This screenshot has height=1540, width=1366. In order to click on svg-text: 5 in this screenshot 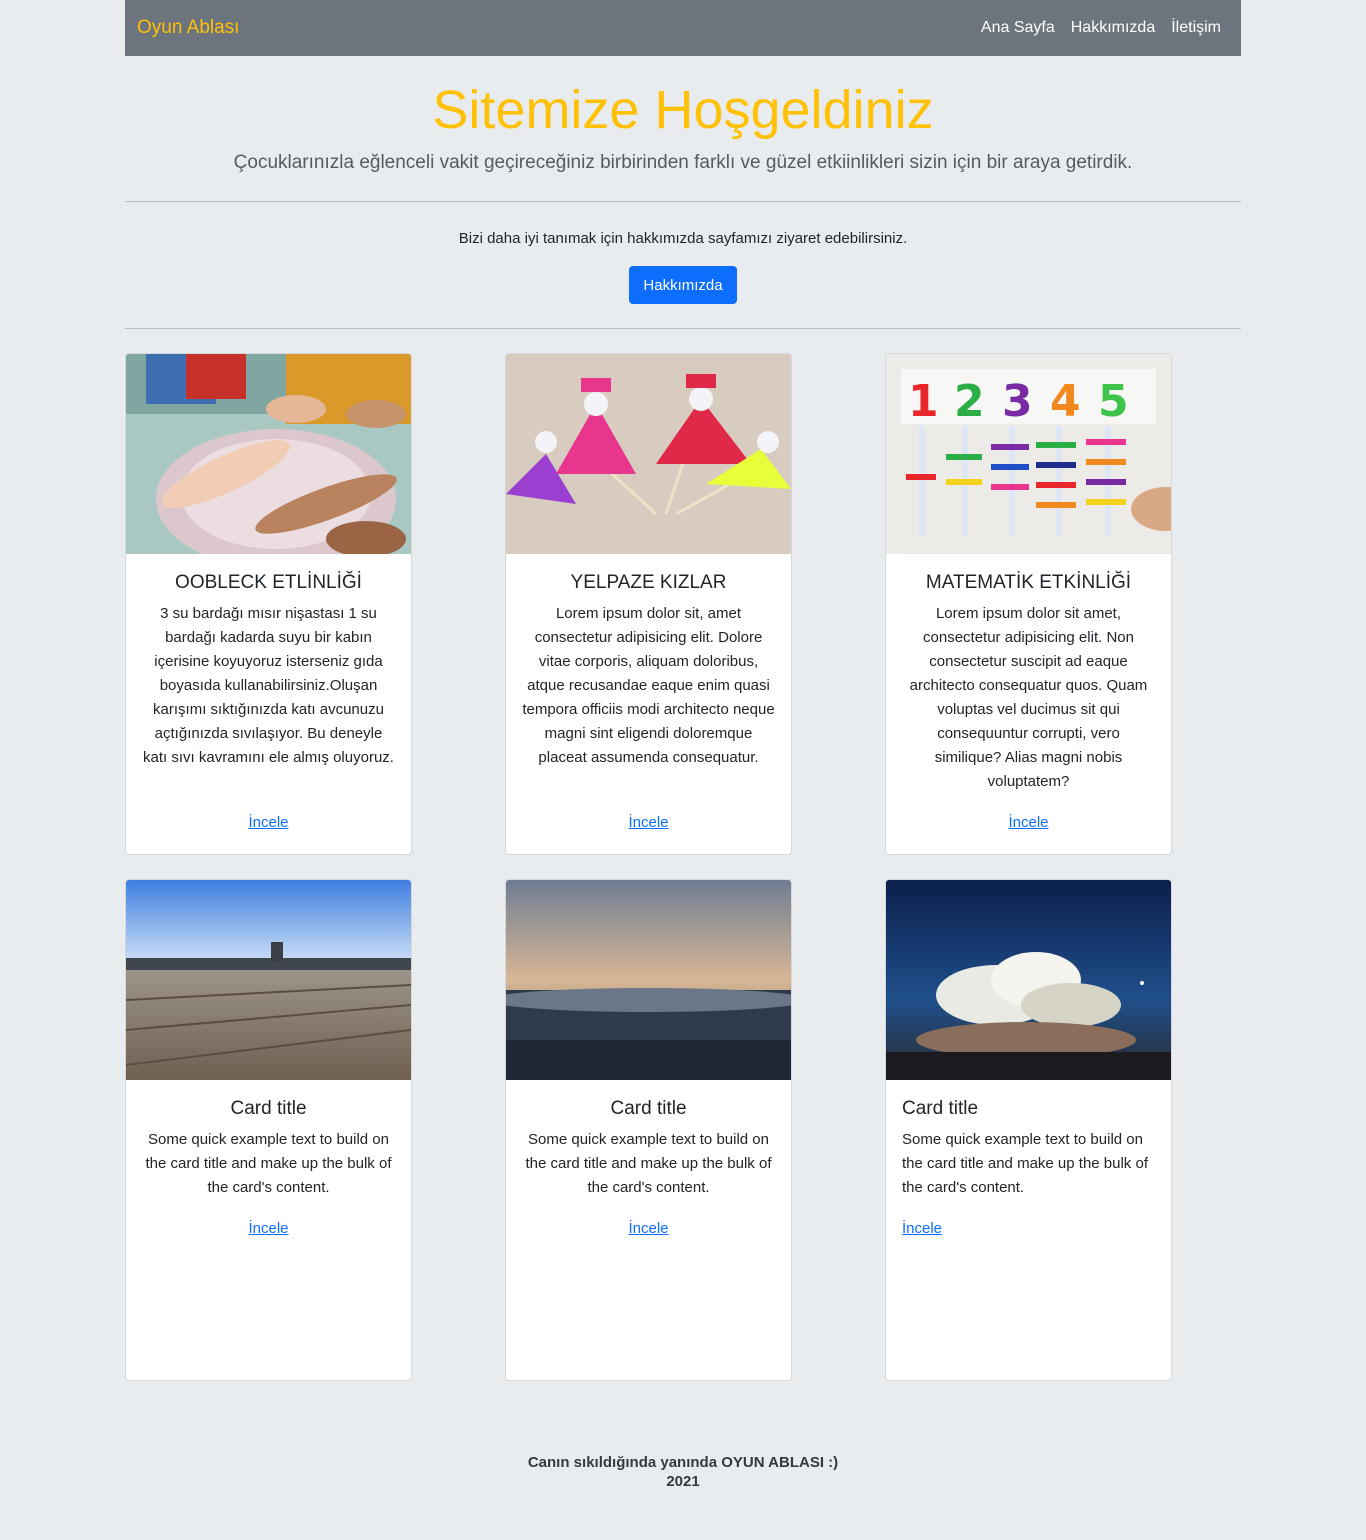, I will do `click(1113, 401)`.